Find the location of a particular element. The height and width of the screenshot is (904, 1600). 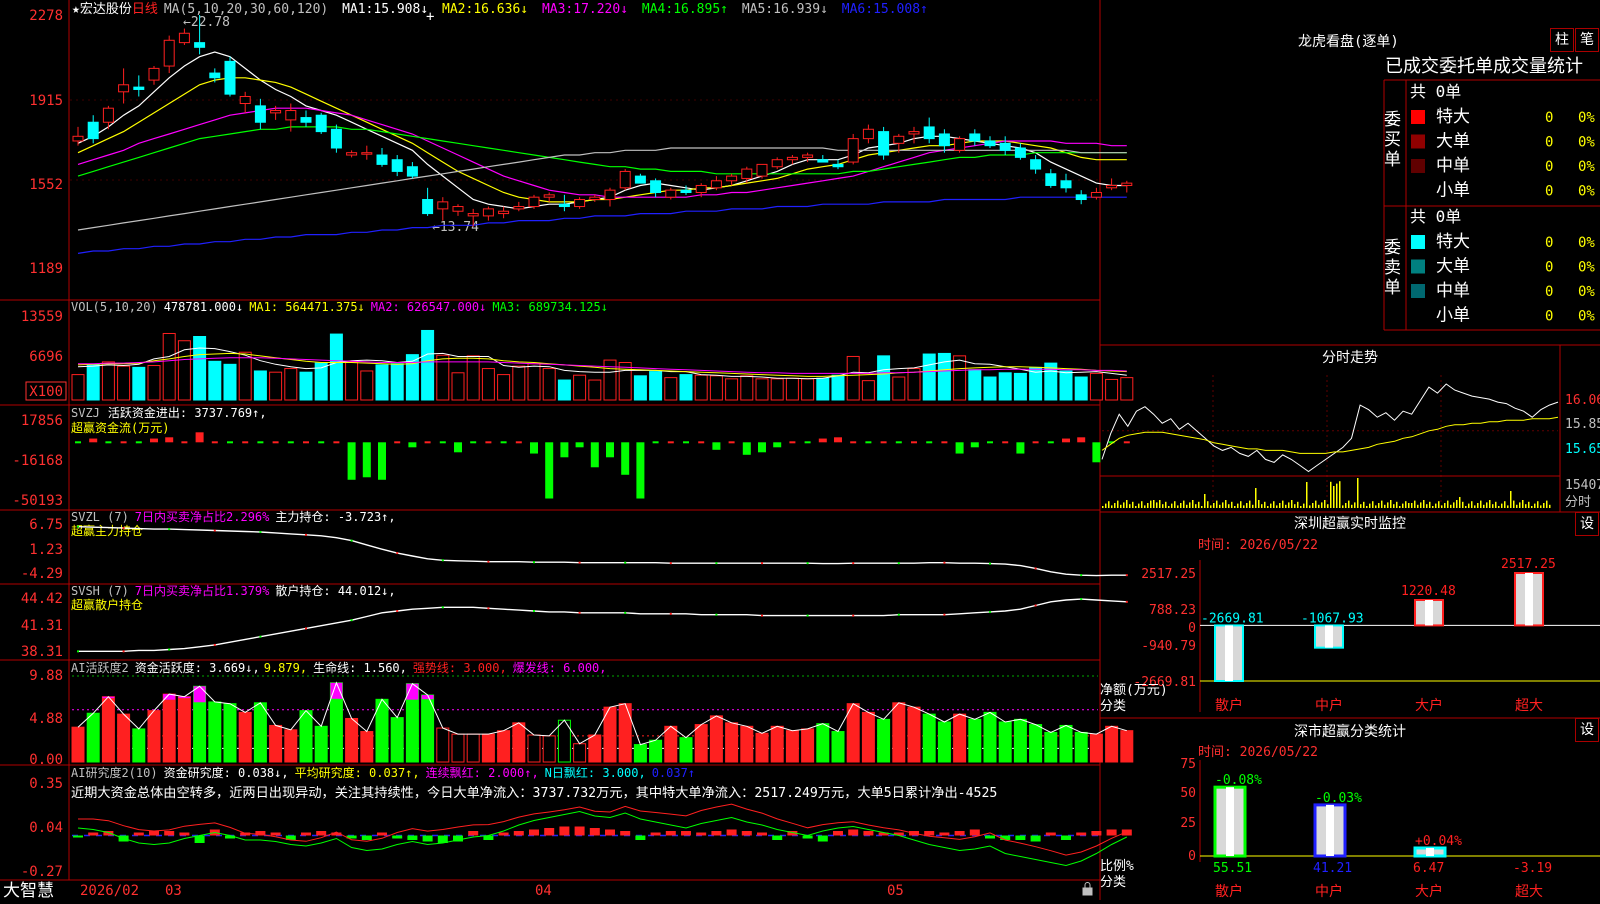

volume-chart is located at coordinates (602, 365).